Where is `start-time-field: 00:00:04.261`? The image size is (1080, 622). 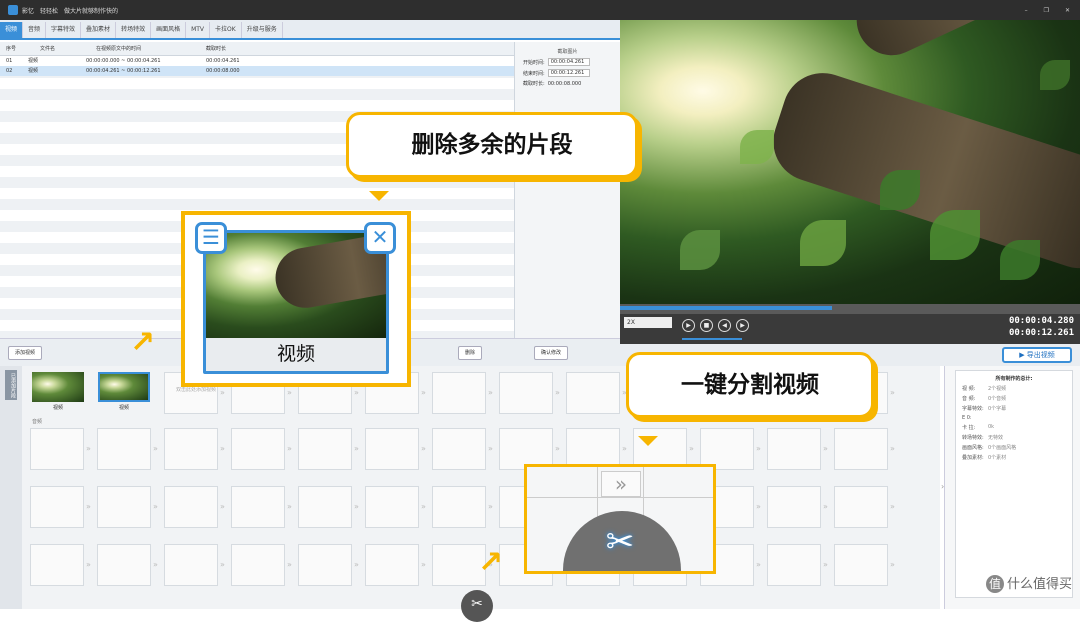 start-time-field: 00:00:04.261 is located at coordinates (568, 62).